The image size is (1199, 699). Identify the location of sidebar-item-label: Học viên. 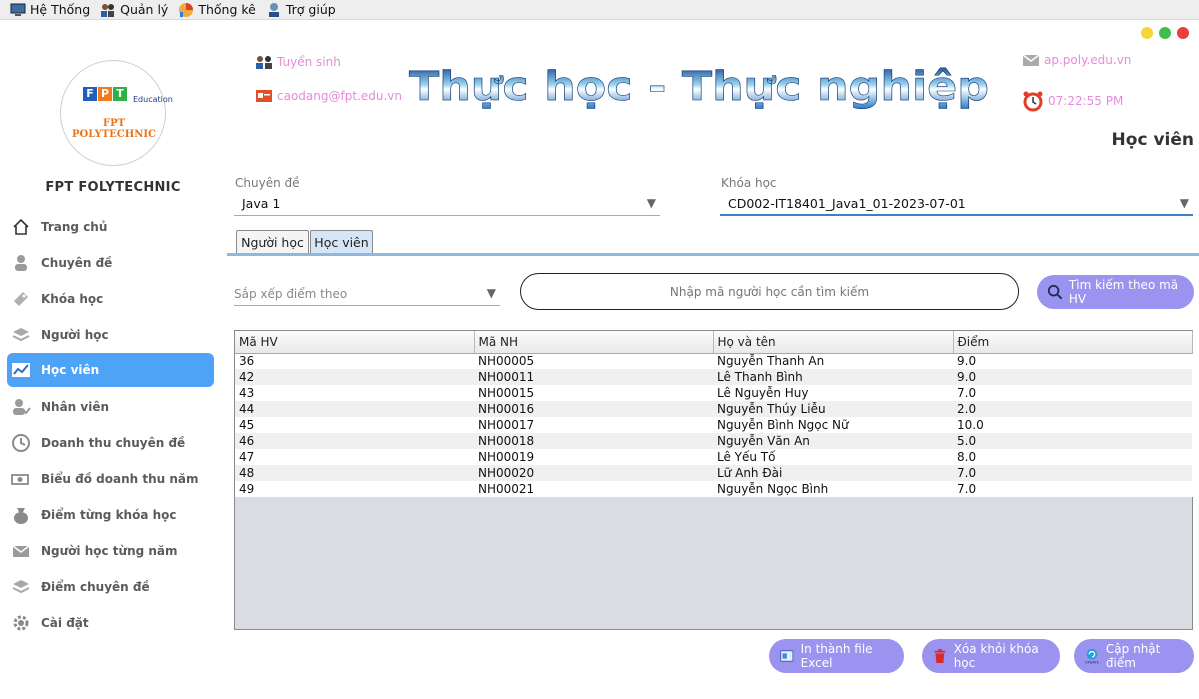
(70, 370).